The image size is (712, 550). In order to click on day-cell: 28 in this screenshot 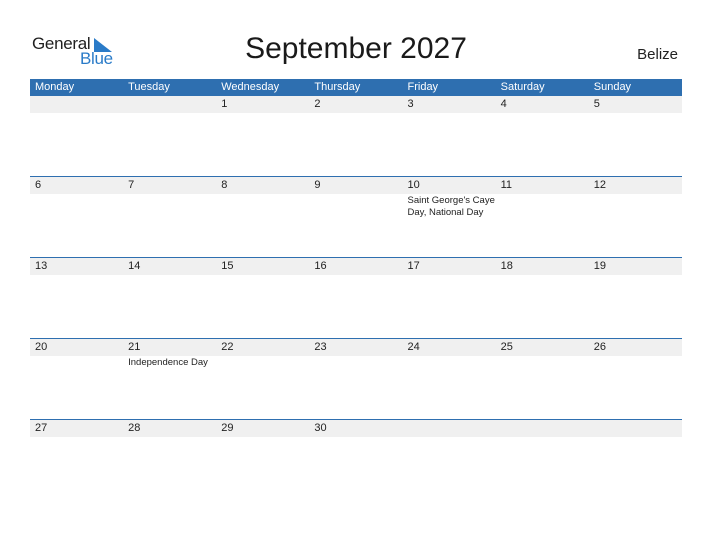, I will do `click(169, 460)`.